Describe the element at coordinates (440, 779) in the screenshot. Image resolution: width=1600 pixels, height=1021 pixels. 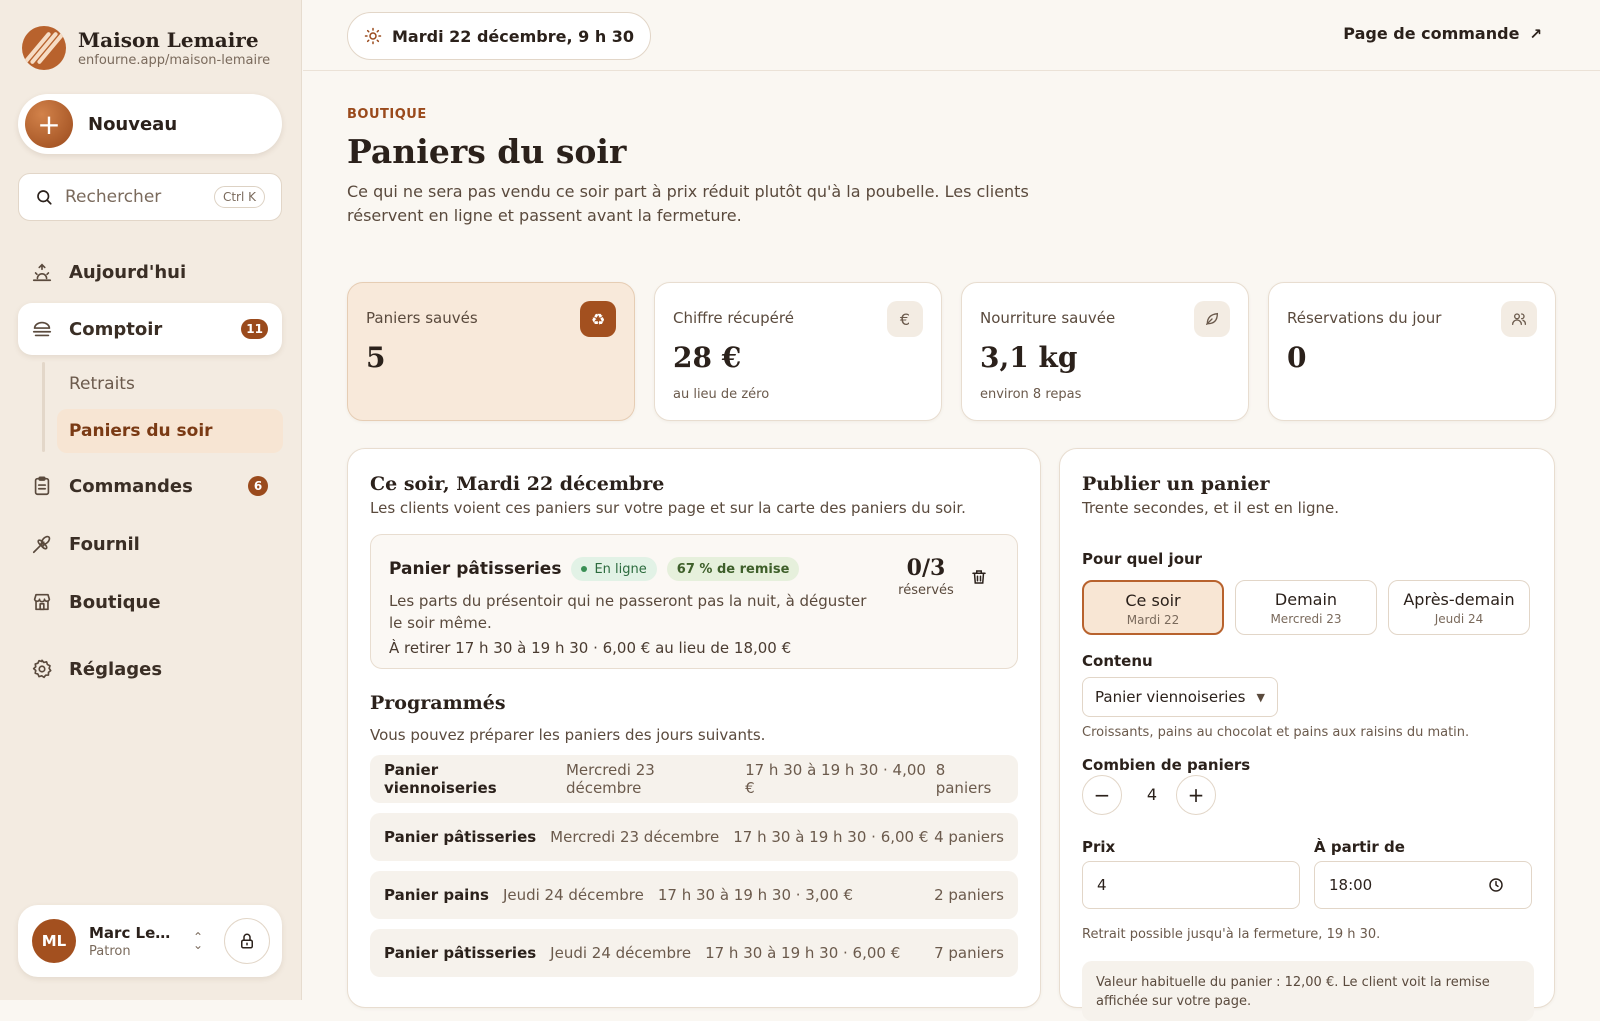
I see `row-name: Panier viennoiseries` at that location.